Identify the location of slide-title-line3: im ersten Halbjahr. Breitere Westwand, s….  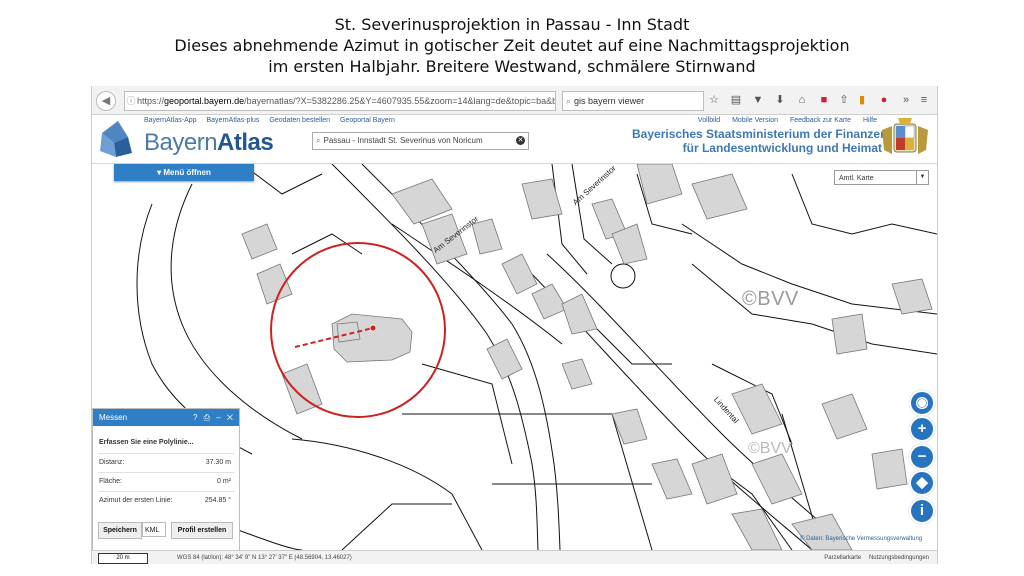
(512, 66).